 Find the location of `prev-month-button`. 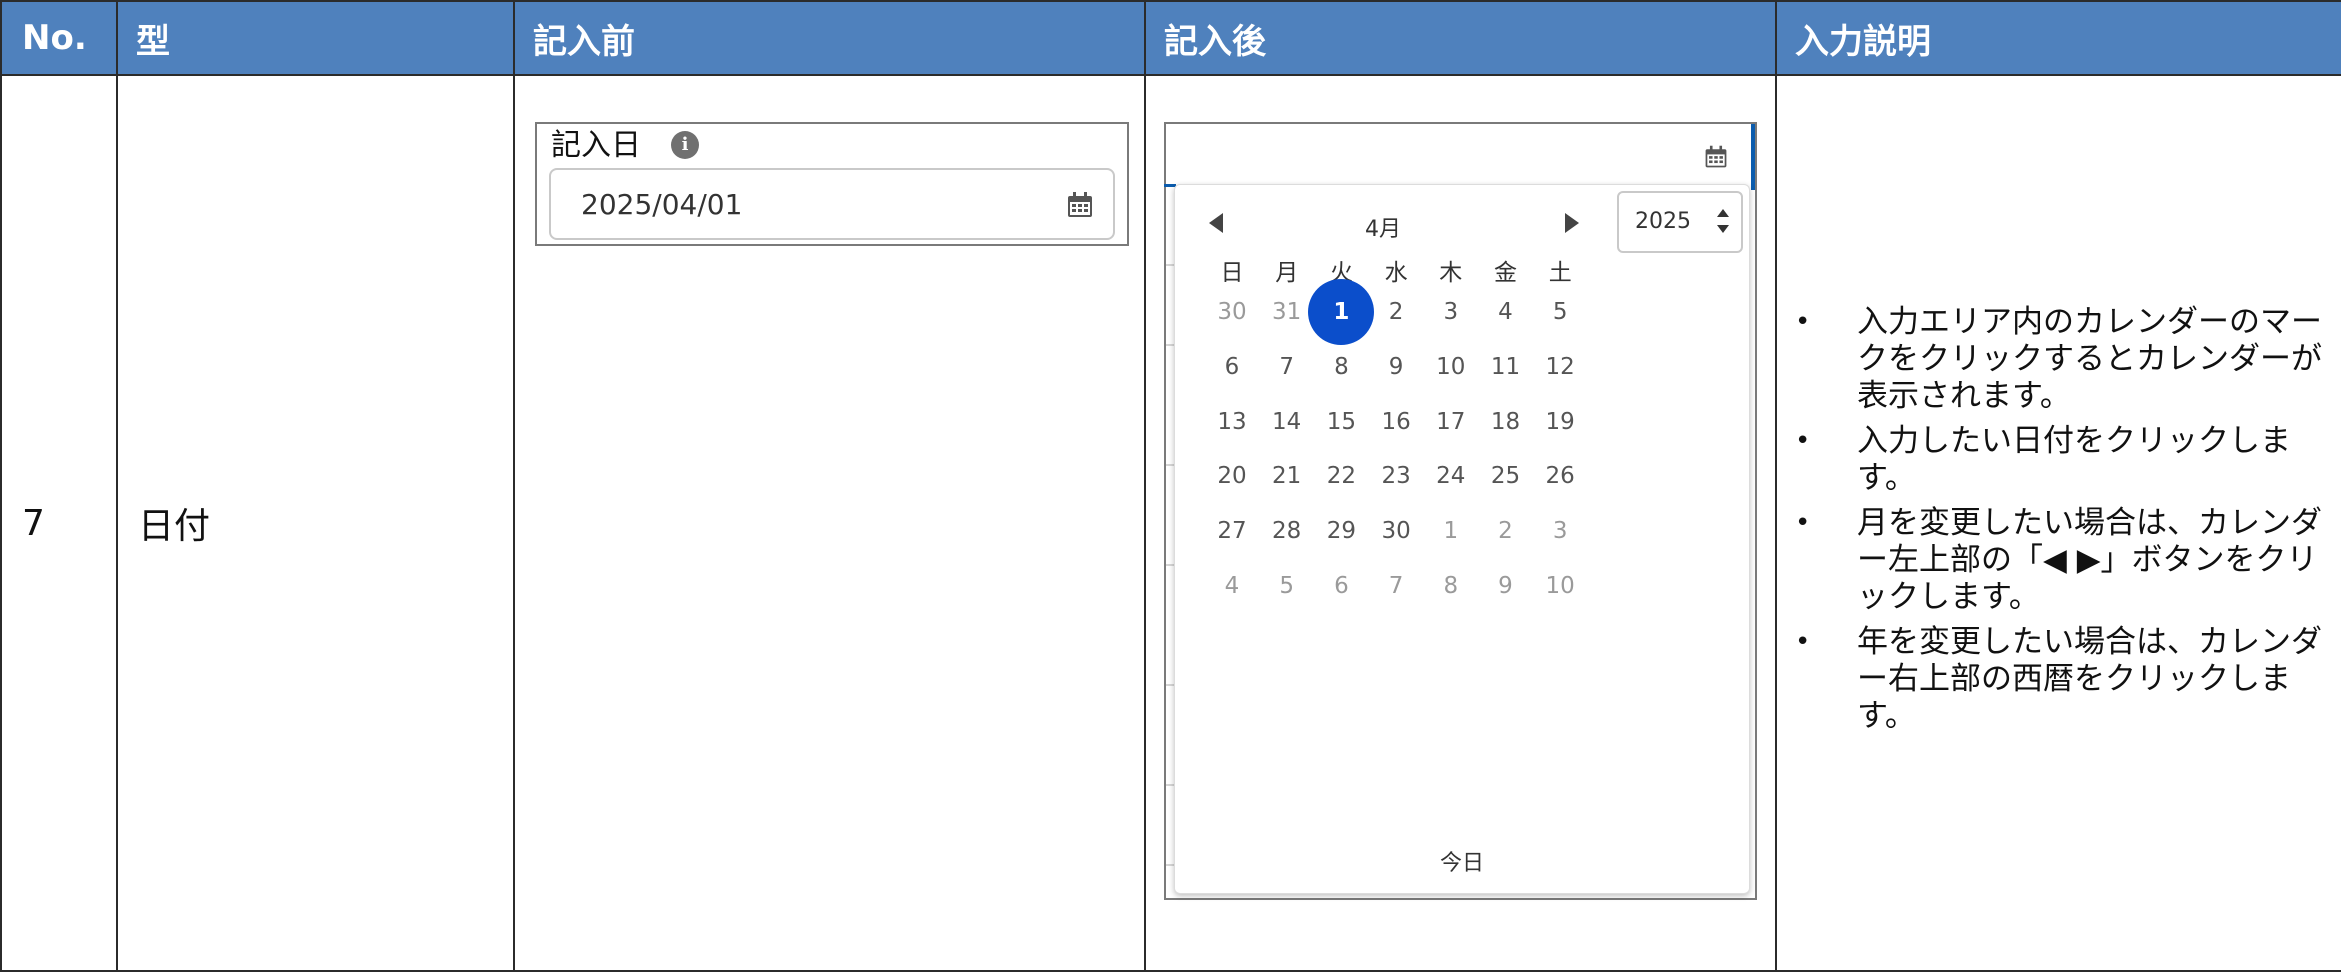

prev-month-button is located at coordinates (1216, 223).